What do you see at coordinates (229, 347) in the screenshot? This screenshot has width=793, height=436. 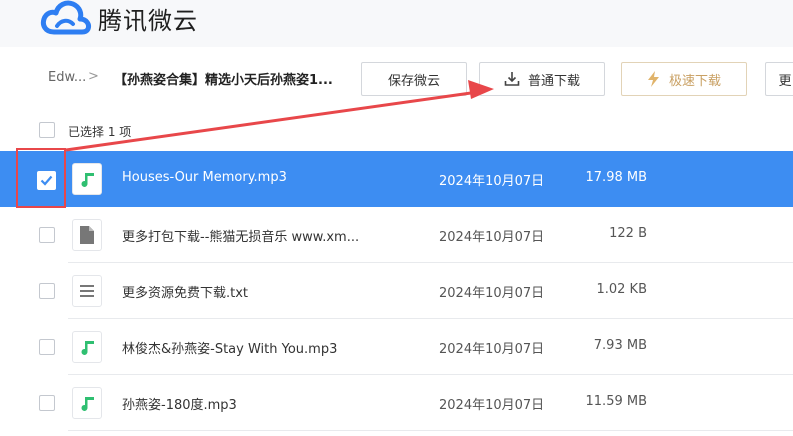 I see `file-name: 林俊杰&孙燕姿-Stay With You.mp3` at bounding box center [229, 347].